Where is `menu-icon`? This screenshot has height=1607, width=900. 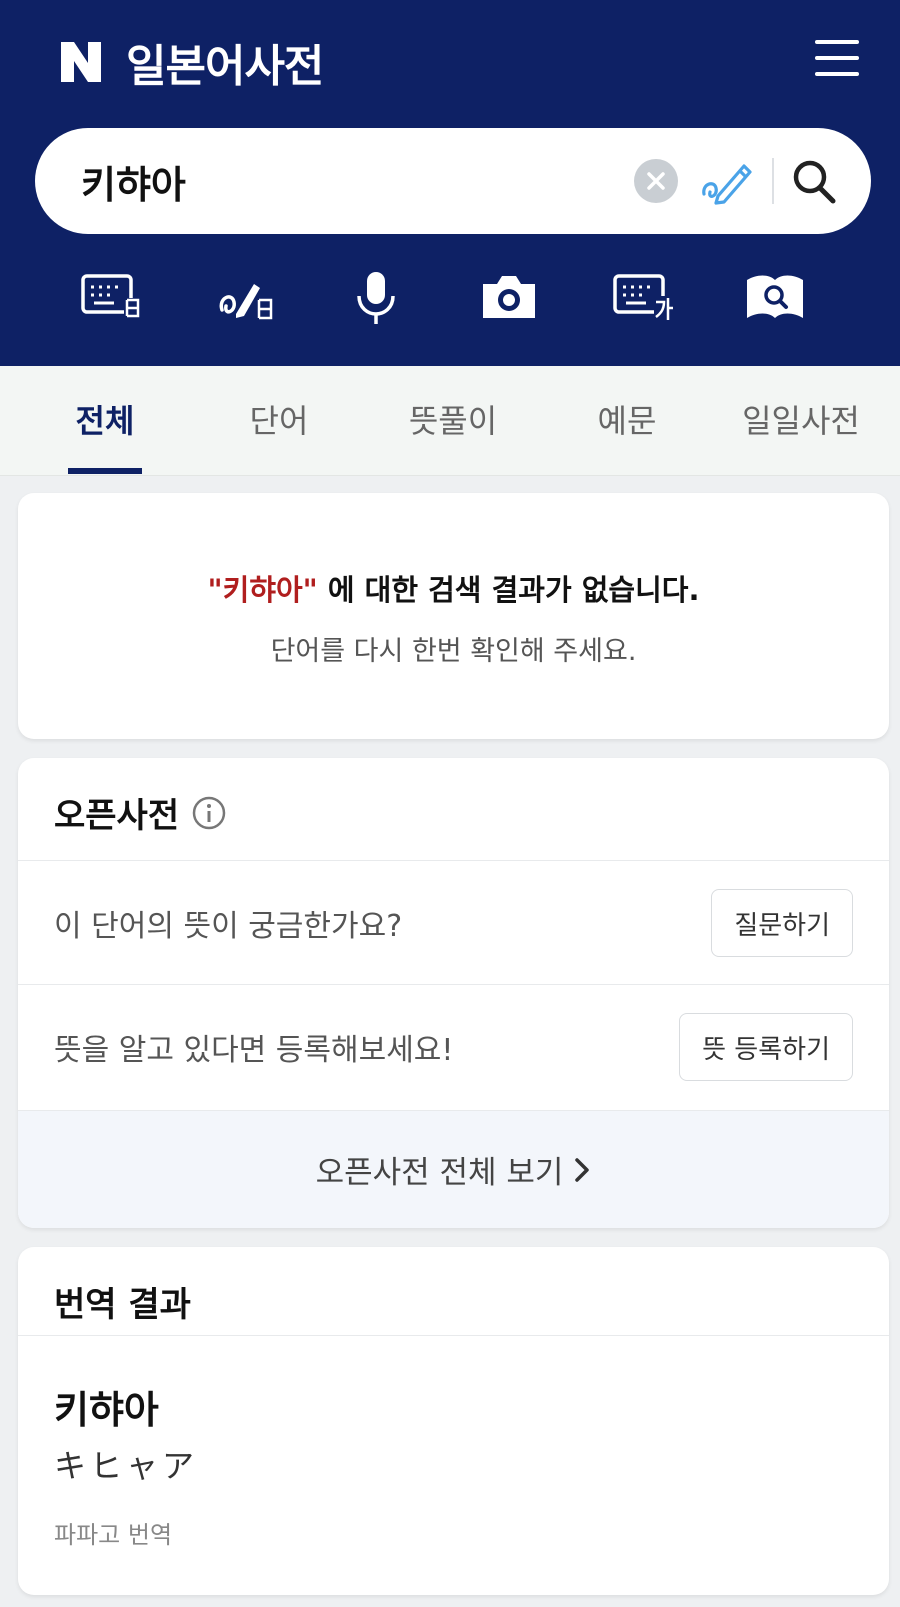
menu-icon is located at coordinates (837, 60).